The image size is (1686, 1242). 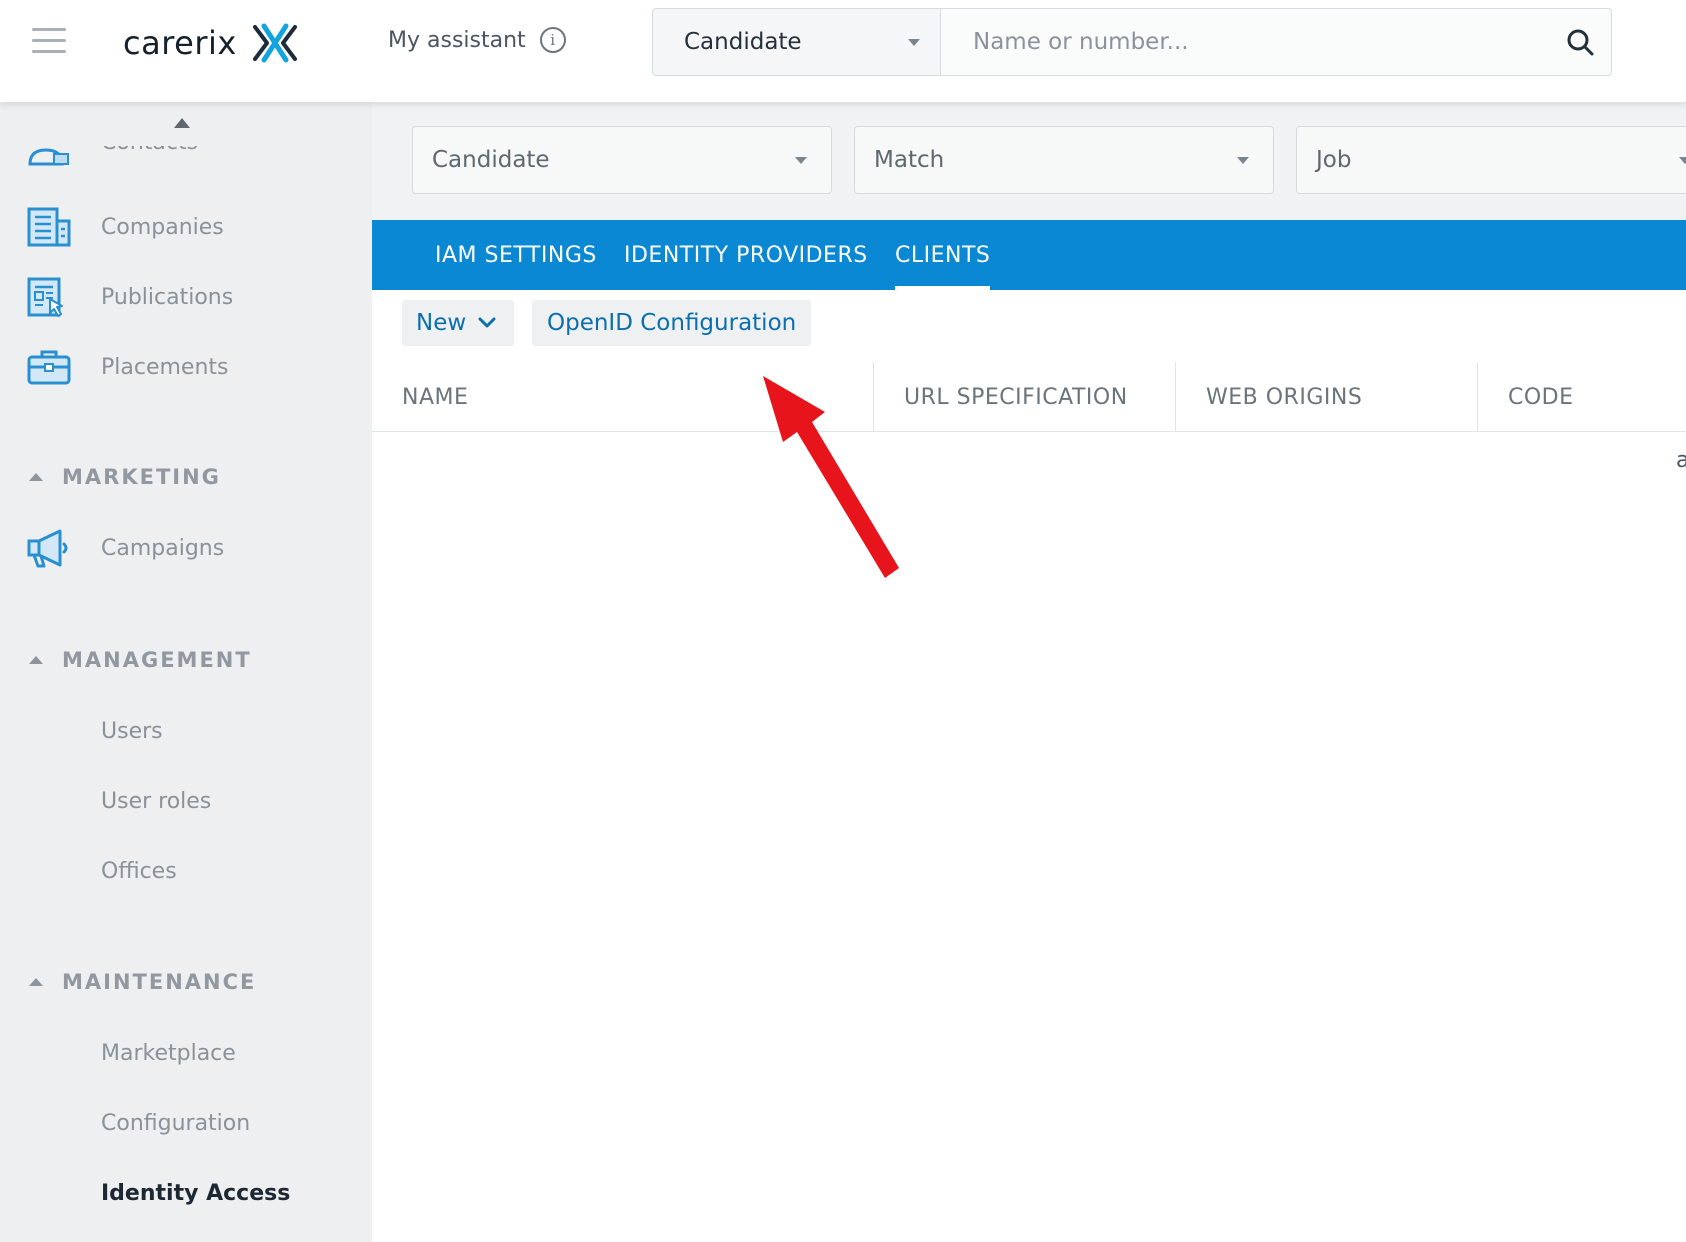 I want to click on section-label: MARKETING, so click(x=141, y=477).